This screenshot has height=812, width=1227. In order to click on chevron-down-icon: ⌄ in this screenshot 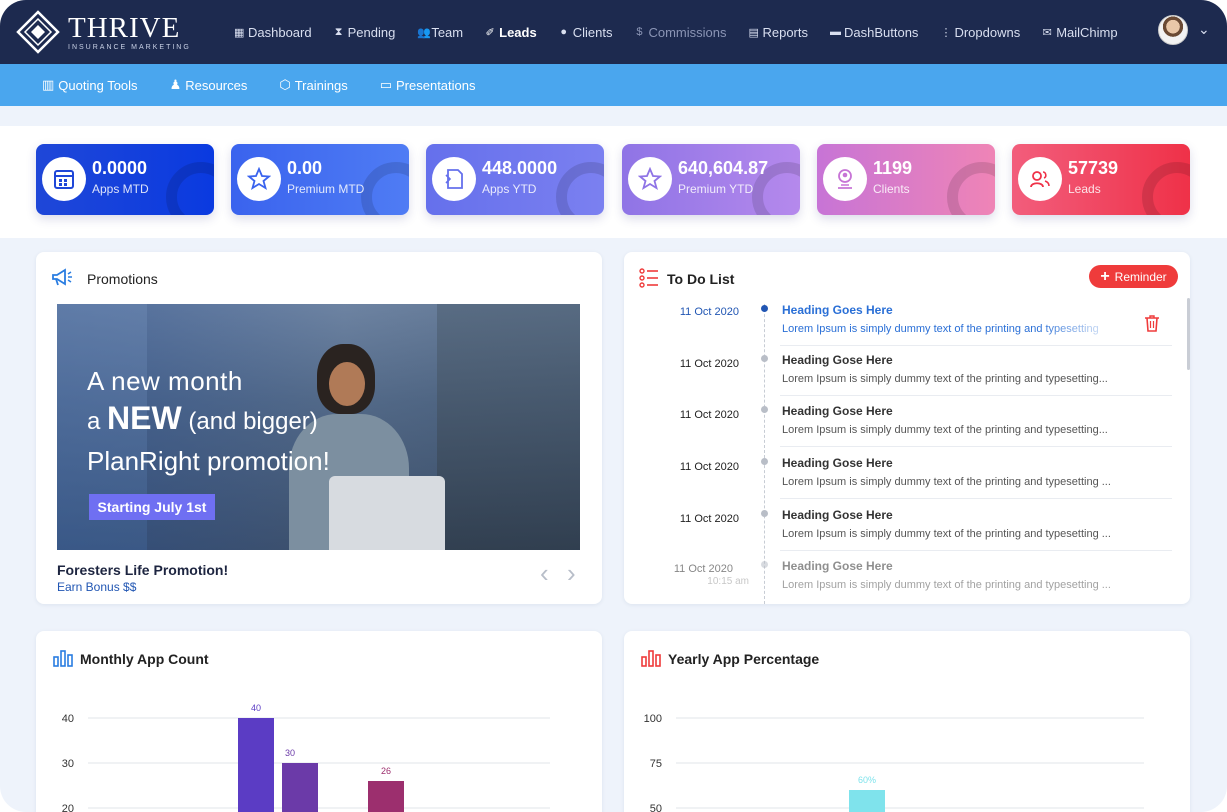, I will do `click(1204, 29)`.